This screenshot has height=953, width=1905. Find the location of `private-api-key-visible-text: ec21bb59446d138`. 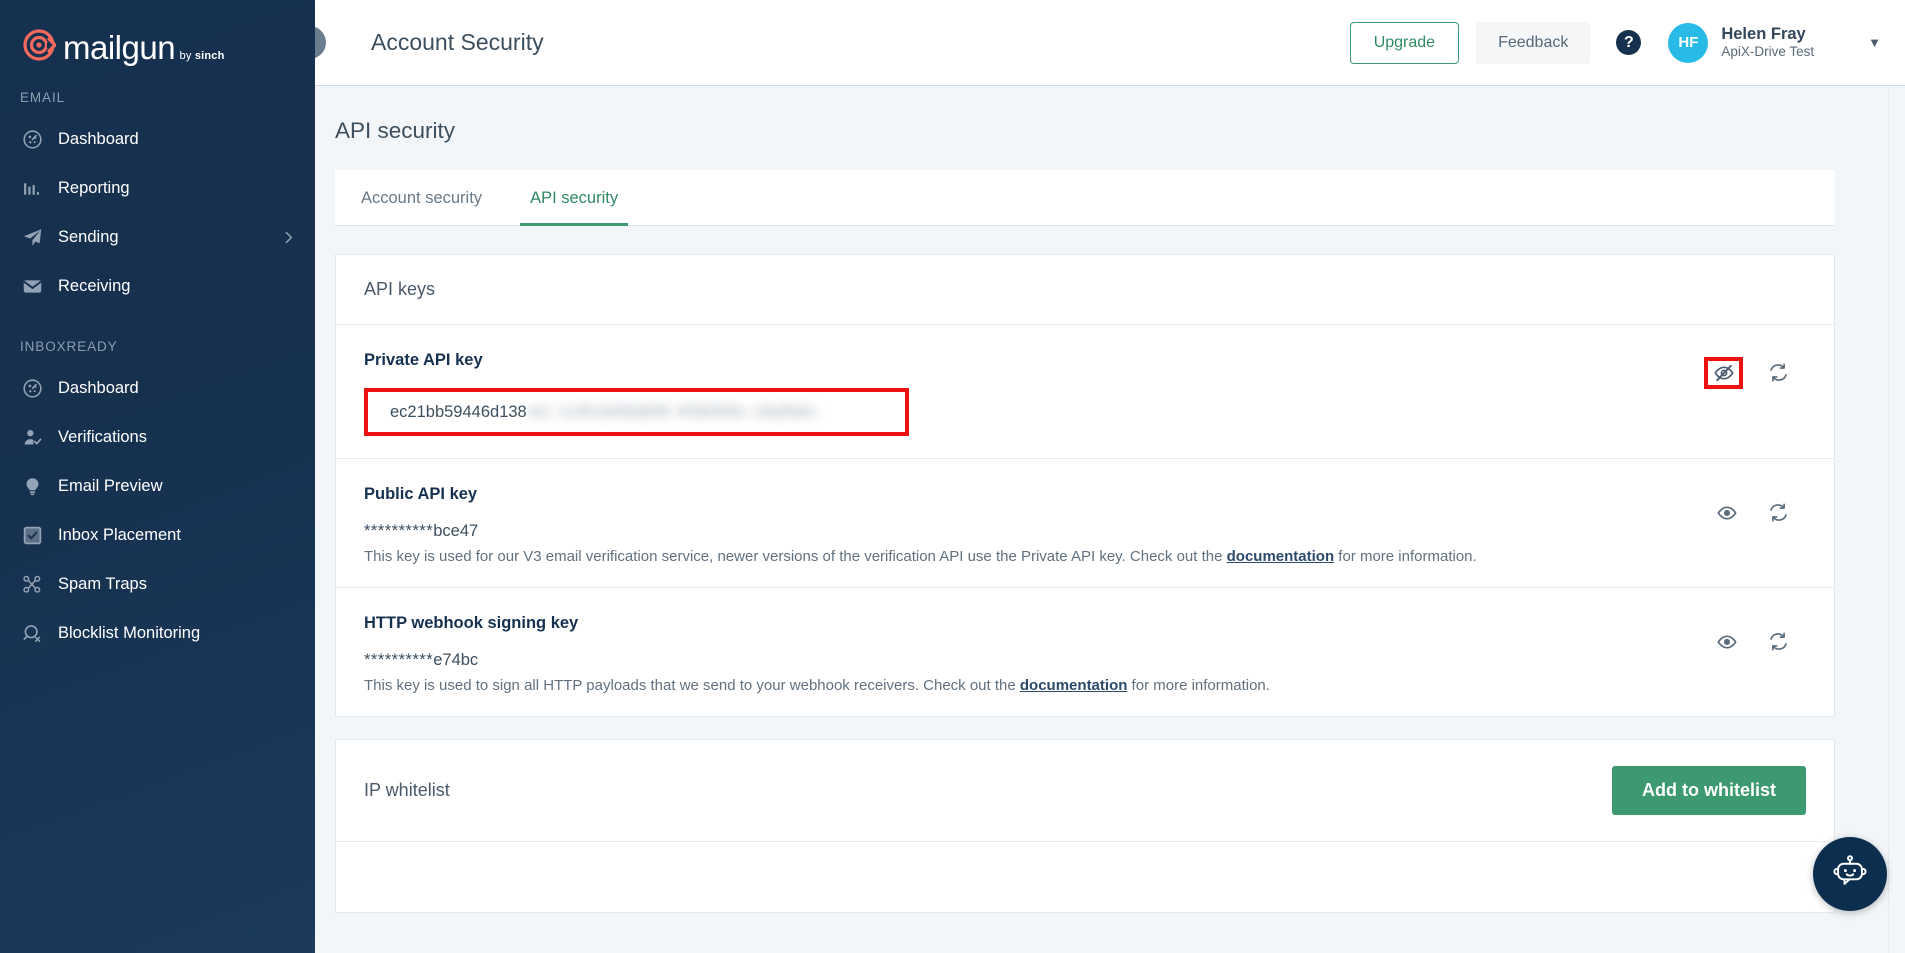

private-api-key-visible-text: ec21bb59446d138 is located at coordinates (458, 411).